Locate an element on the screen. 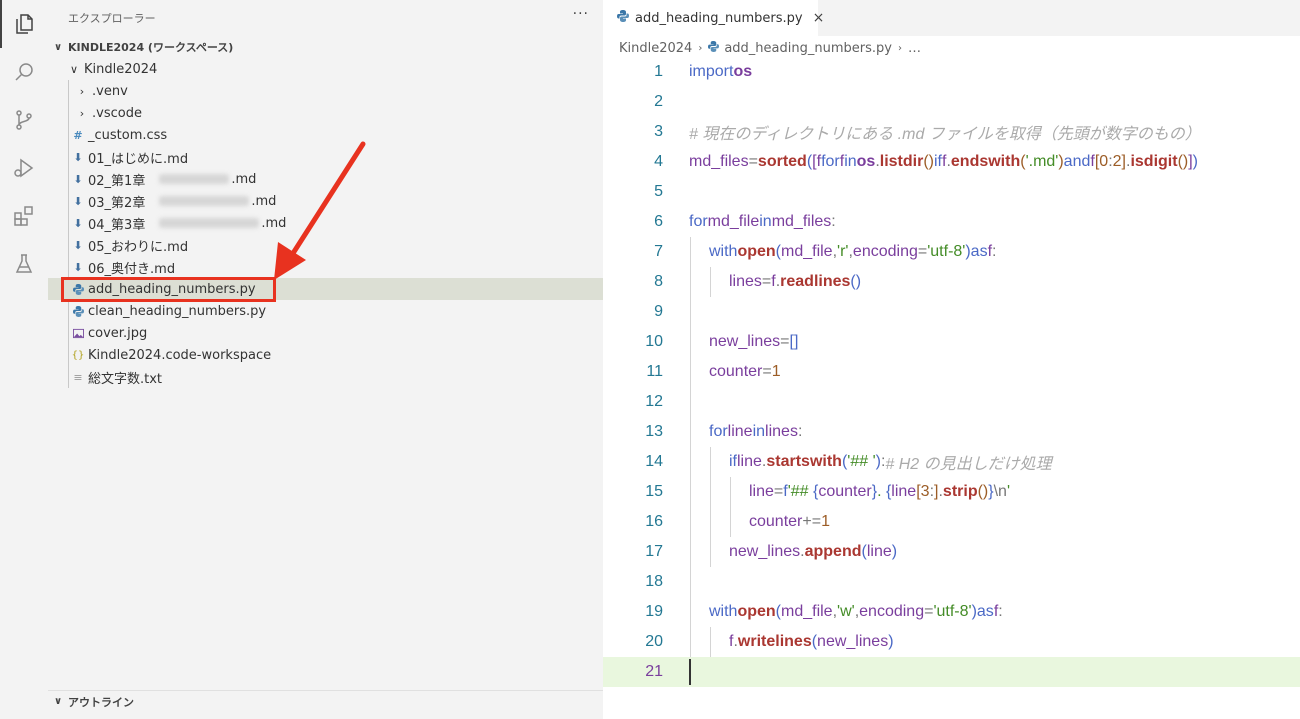  workspace-header: ∨ KINDLE2024 (ワークスペース) is located at coordinates (325, 47).